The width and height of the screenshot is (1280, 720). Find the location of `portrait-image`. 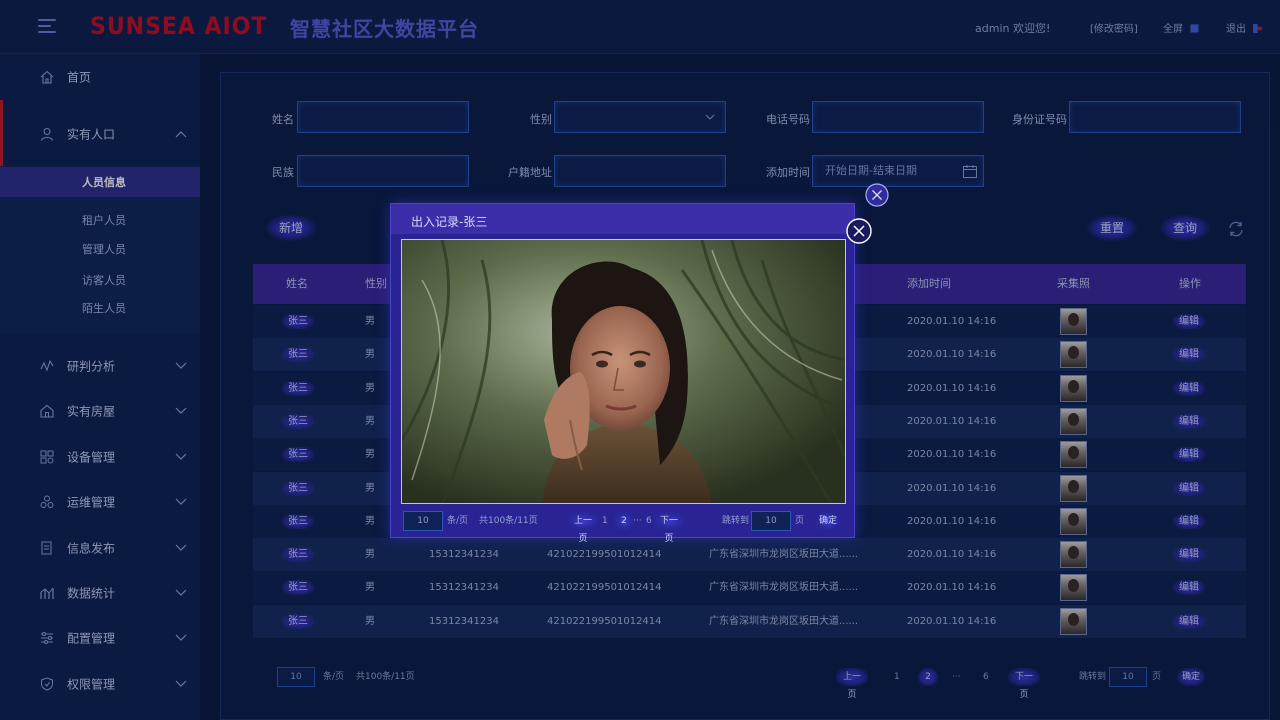

portrait-image is located at coordinates (623, 371).